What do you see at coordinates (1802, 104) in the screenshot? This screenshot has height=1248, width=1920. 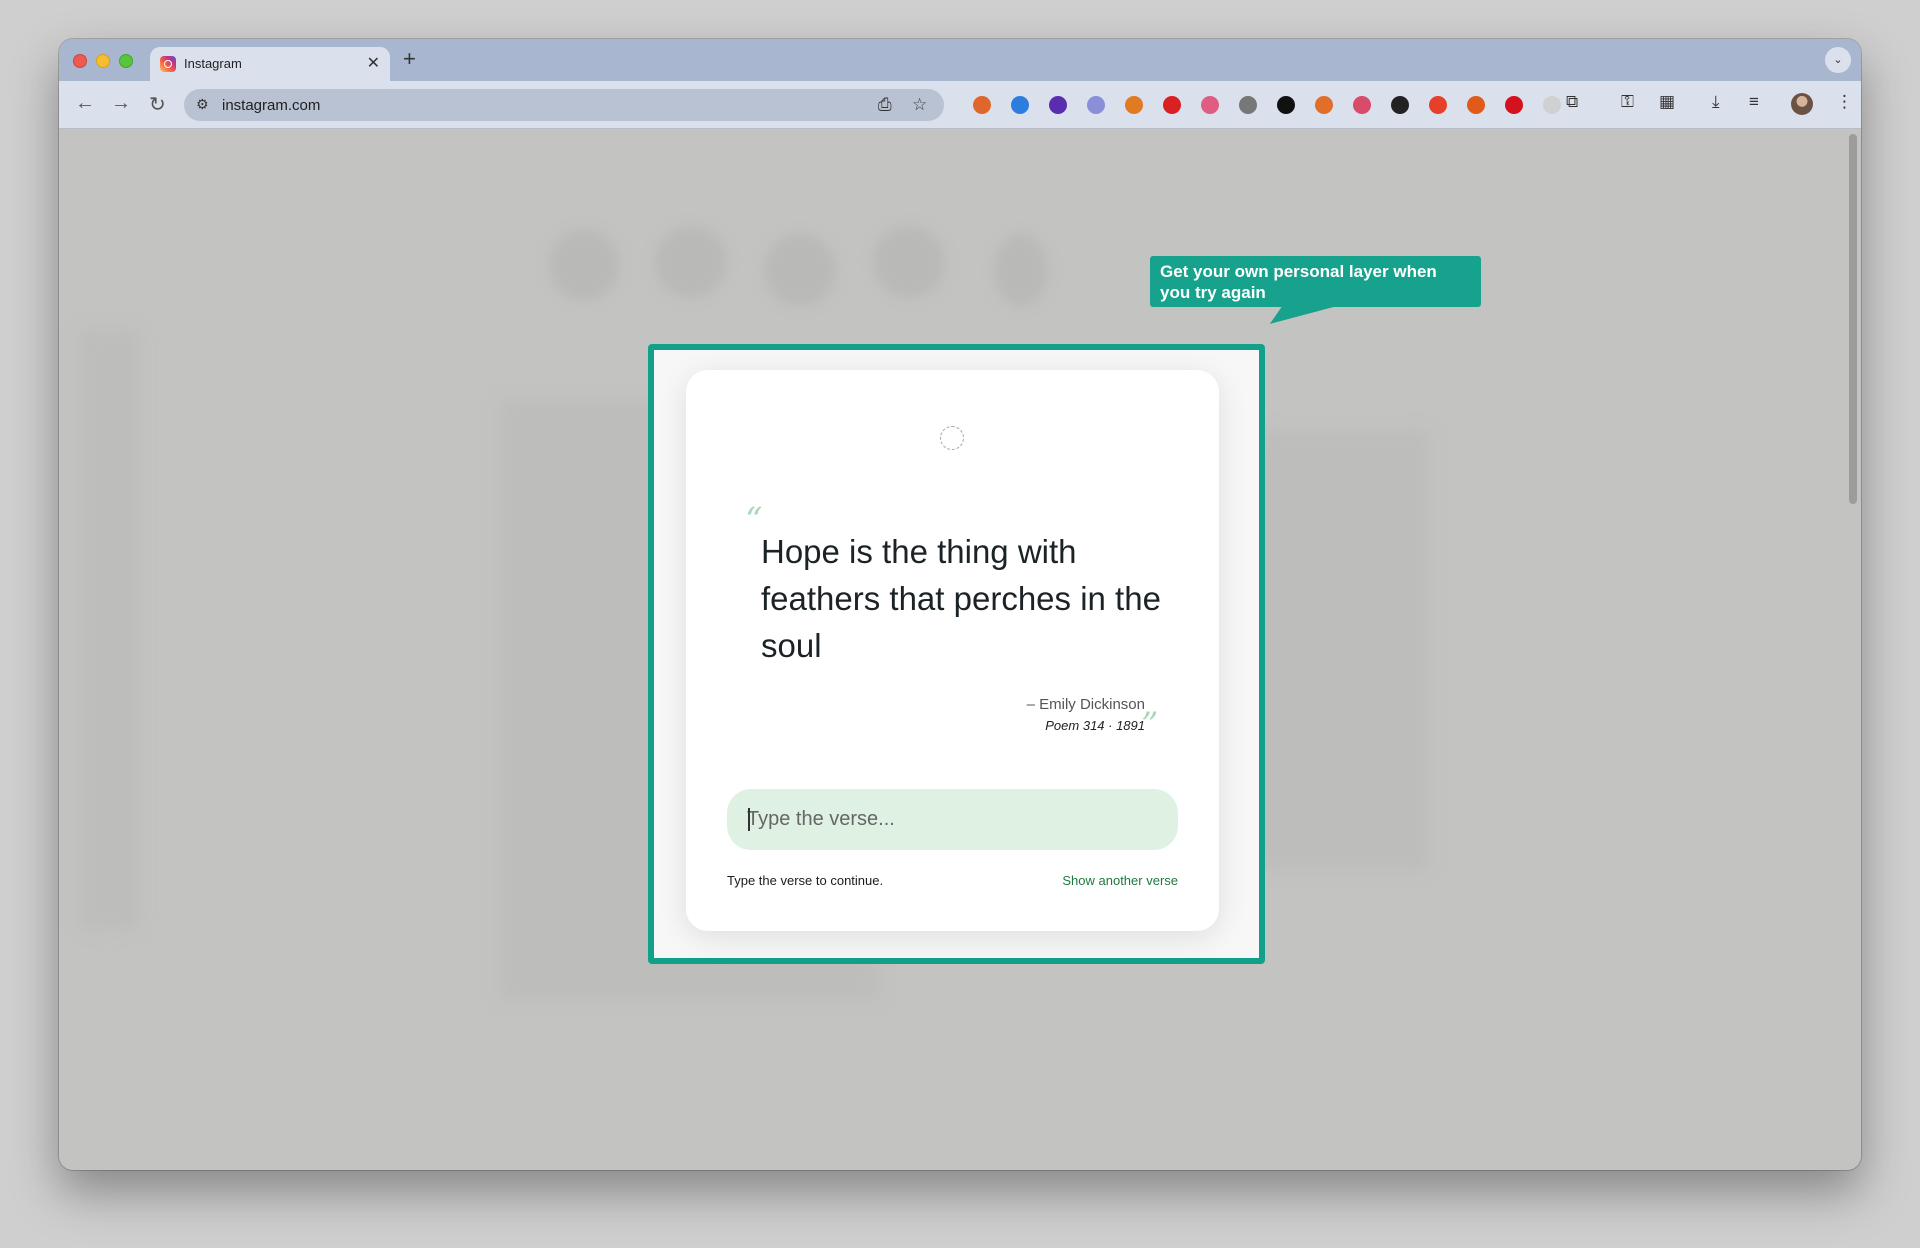 I see `profile-avatar` at bounding box center [1802, 104].